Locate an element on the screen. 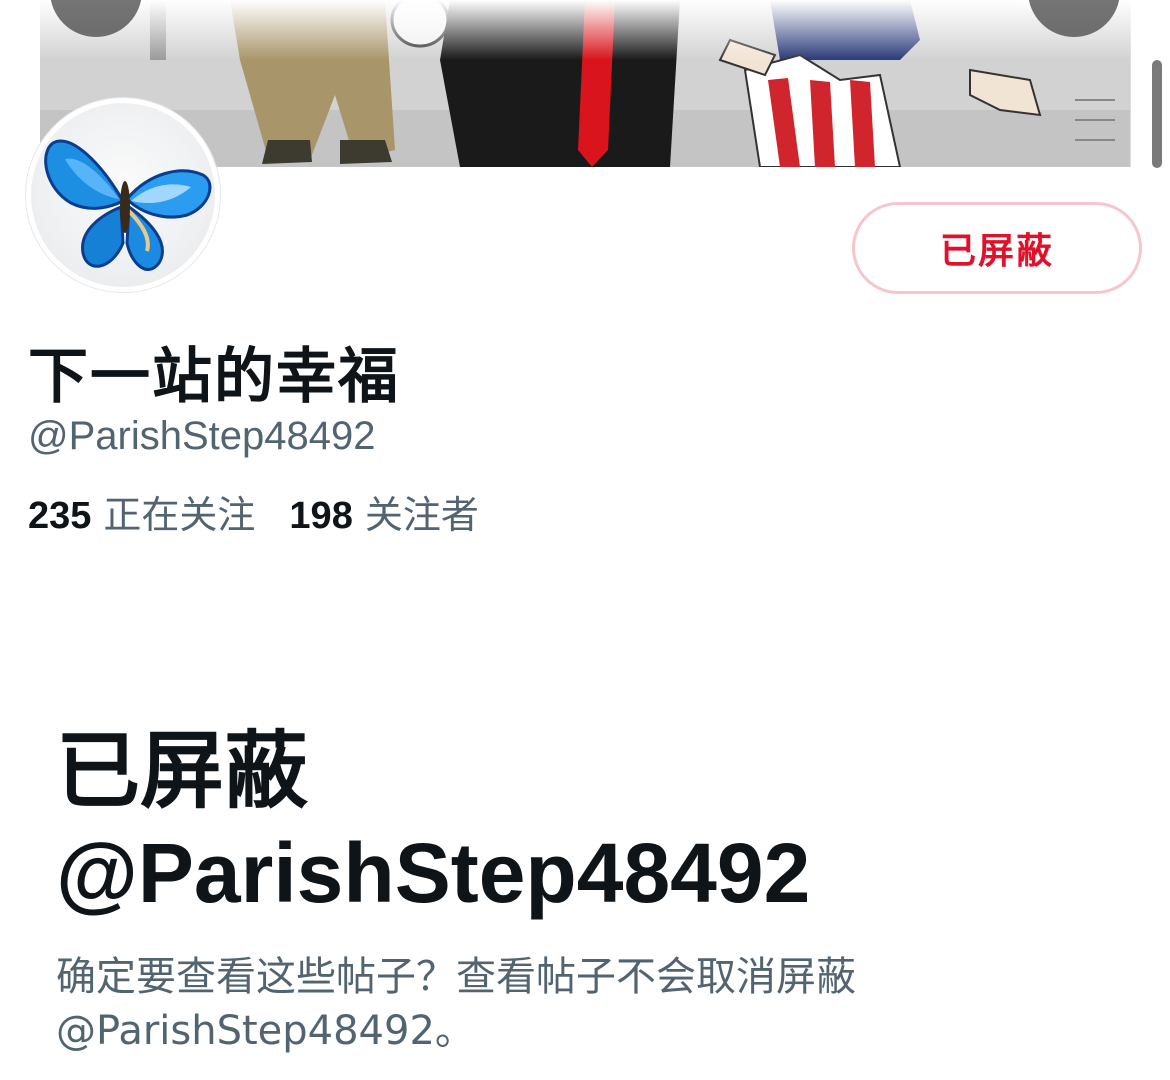  follow-stats: 235 正在关注 198 关注者 is located at coordinates (253, 511).